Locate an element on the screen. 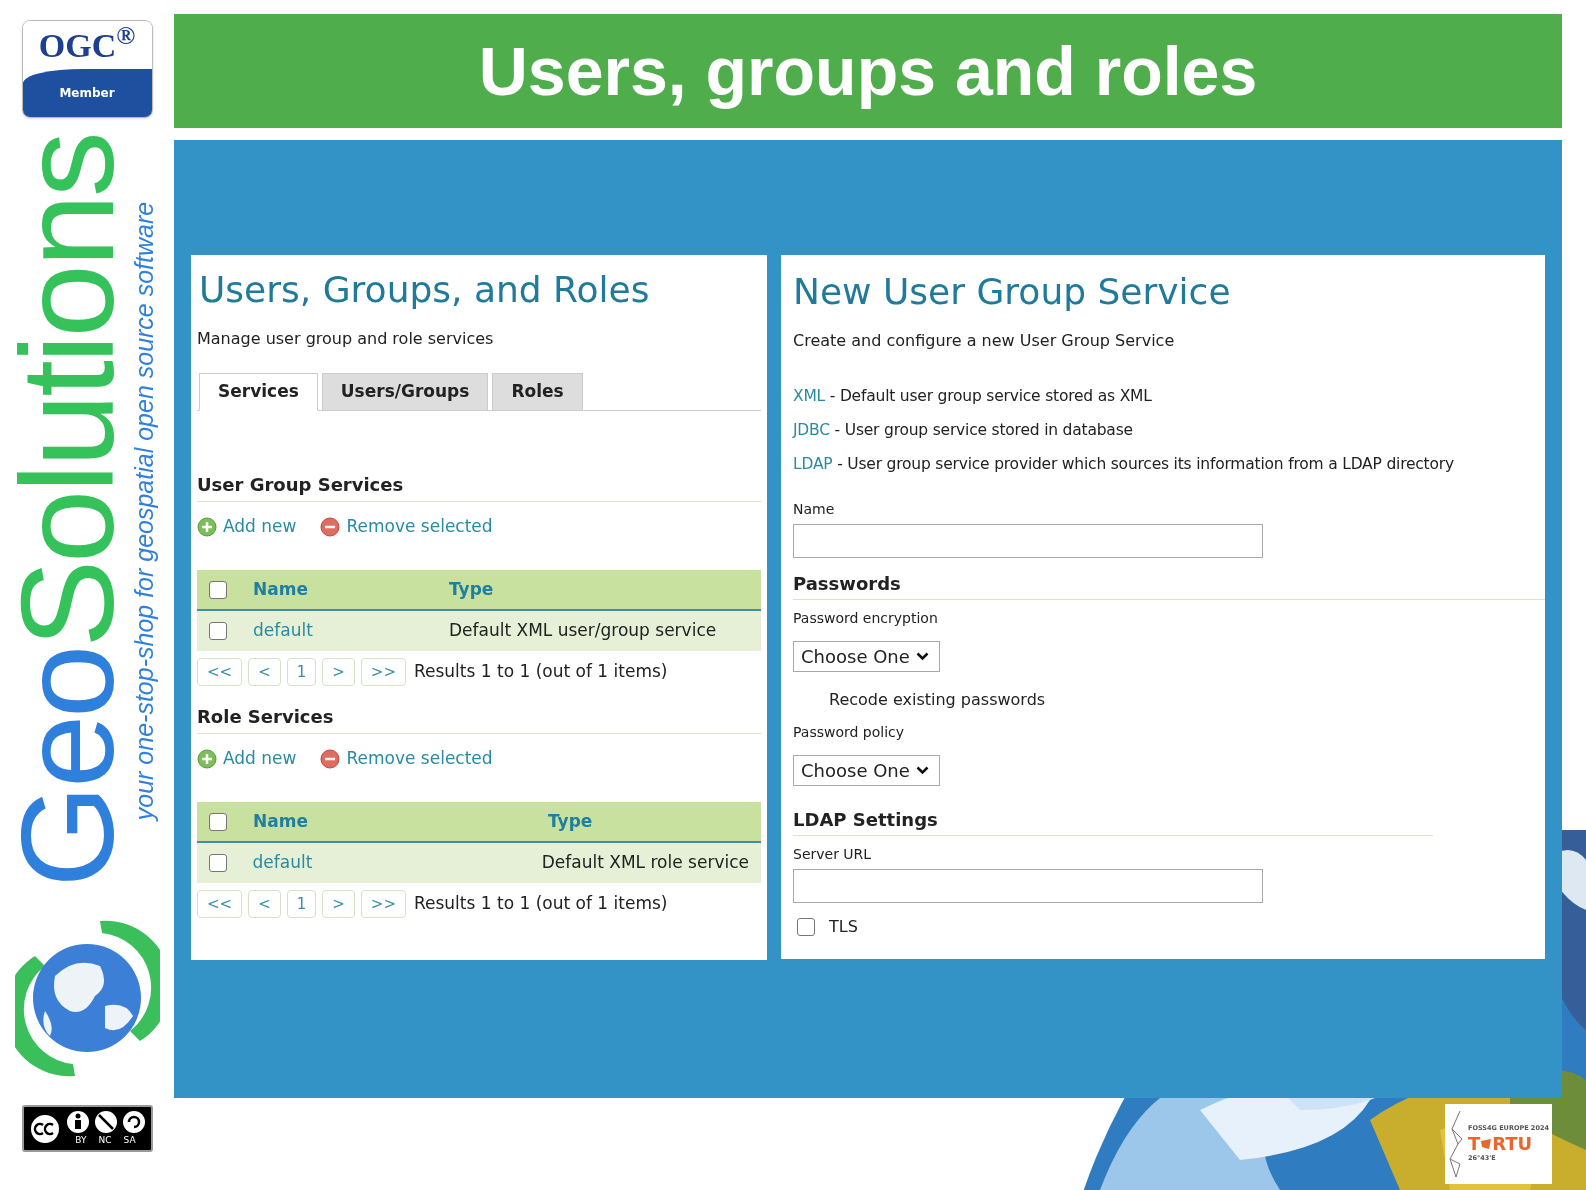 The width and height of the screenshot is (1586, 1190). name-input is located at coordinates (1028, 541).